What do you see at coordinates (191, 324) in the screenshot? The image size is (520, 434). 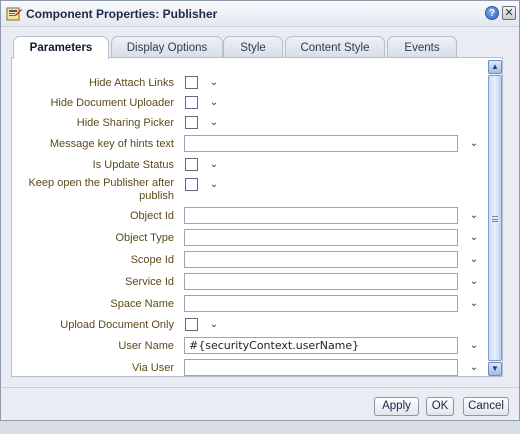 I see `checkbox-upload-document-only` at bounding box center [191, 324].